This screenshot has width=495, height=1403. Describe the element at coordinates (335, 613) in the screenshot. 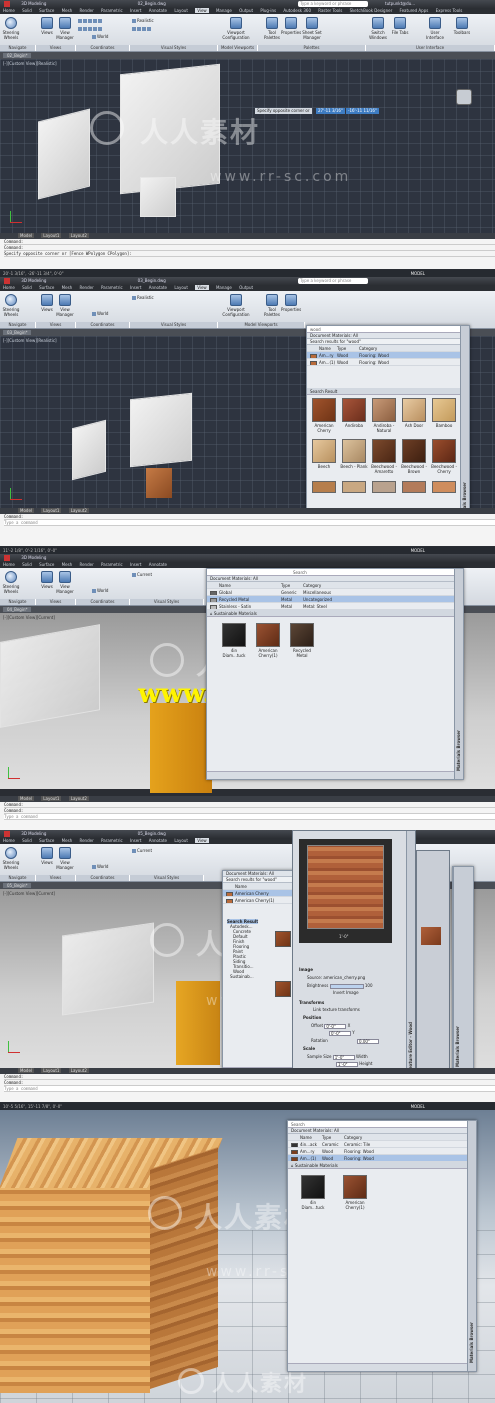

I see `library-header: ⌂ Sustainable Materials` at that location.